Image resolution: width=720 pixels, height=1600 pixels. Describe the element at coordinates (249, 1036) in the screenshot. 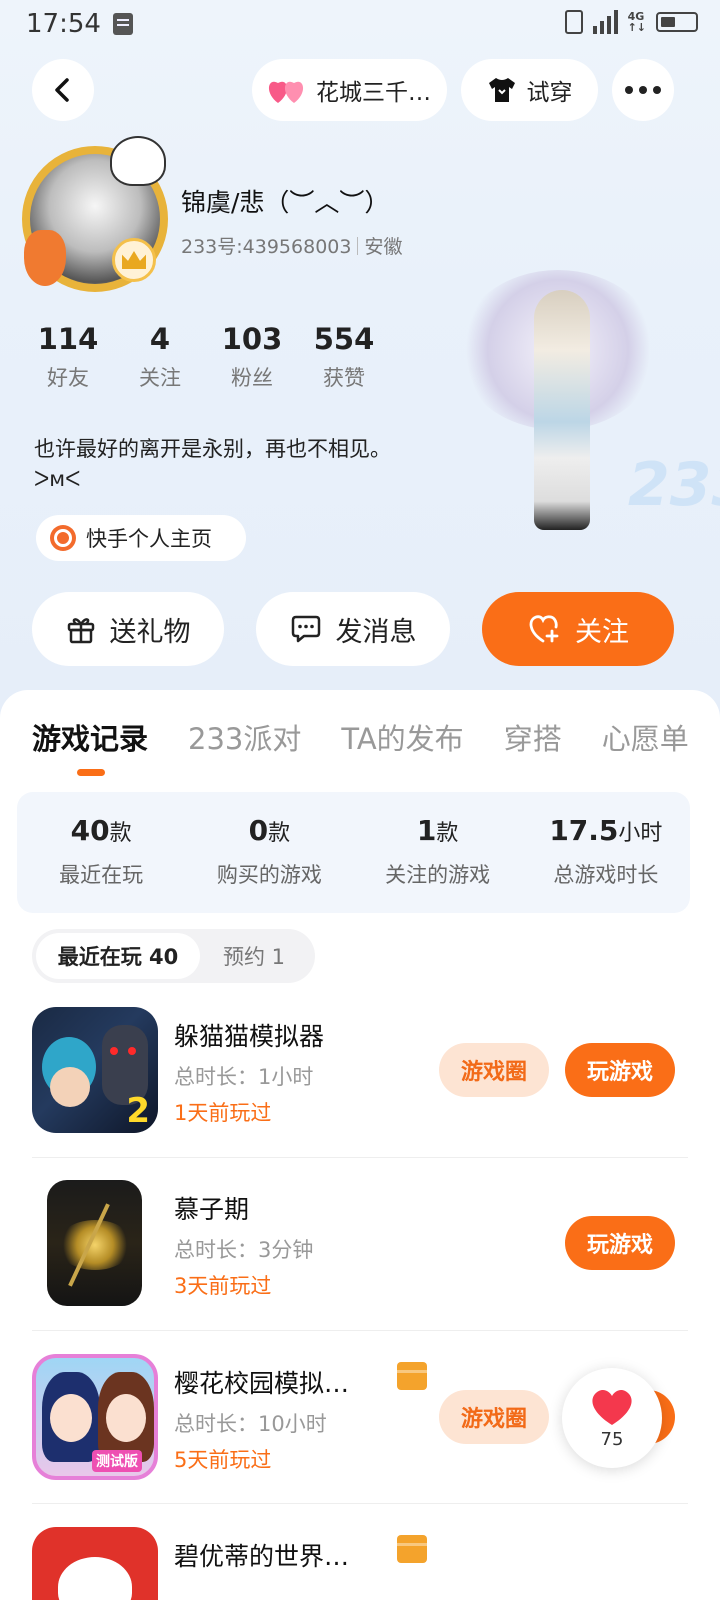

I see `game-title: 躲猫猫模拟器` at that location.